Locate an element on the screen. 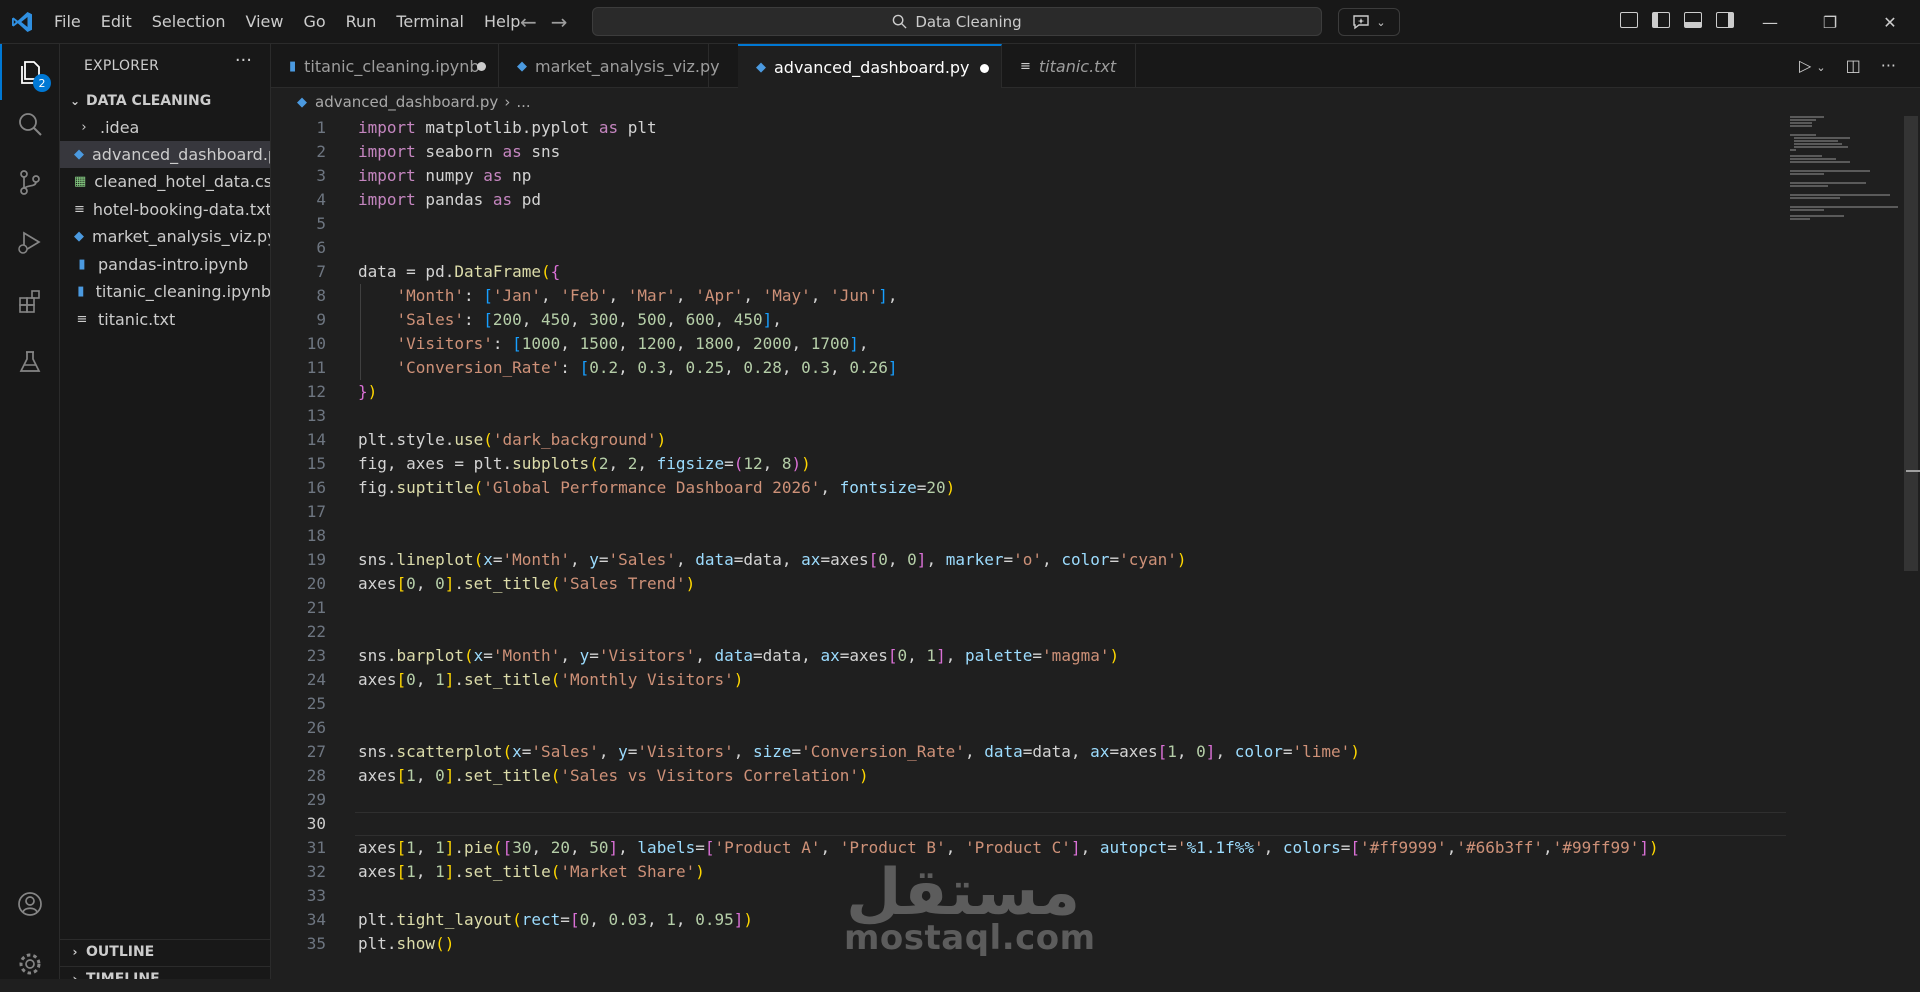 Image resolution: width=1920 pixels, height=992 pixels. code-line: 12}) is located at coordinates (342, 391).